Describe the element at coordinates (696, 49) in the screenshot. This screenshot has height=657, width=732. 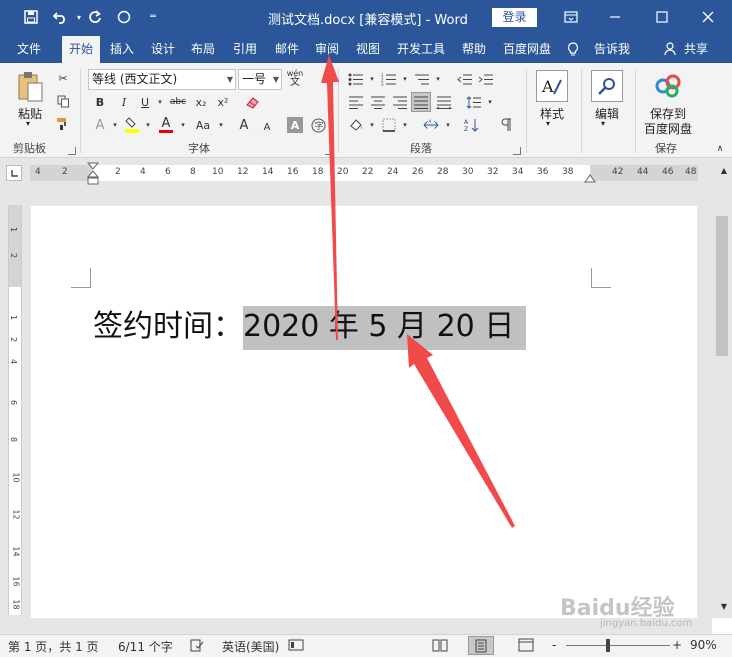
I see `share-button: 共享` at that location.